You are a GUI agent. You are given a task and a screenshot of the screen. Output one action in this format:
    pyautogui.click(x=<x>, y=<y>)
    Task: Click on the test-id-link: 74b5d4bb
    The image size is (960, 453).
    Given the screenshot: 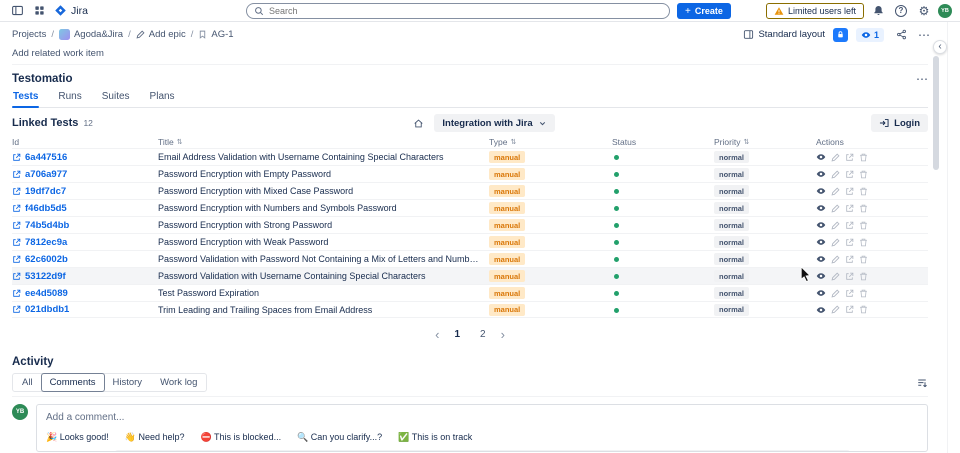 What is the action you would take?
    pyautogui.click(x=47, y=225)
    